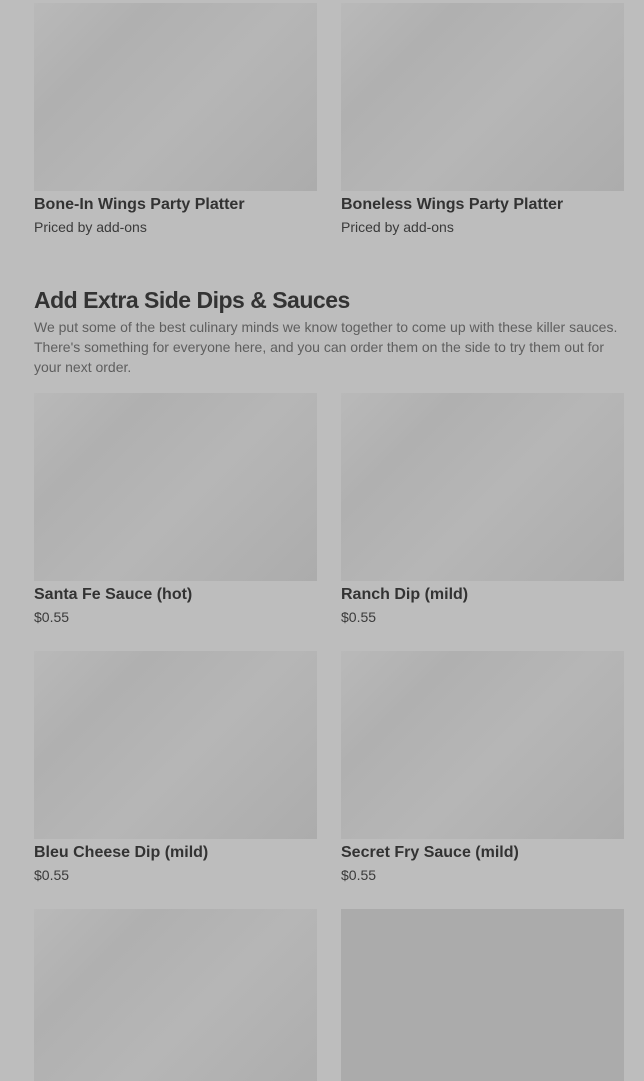 This screenshot has width=644, height=1081. What do you see at coordinates (329, 995) in the screenshot?
I see `sauce-grid` at bounding box center [329, 995].